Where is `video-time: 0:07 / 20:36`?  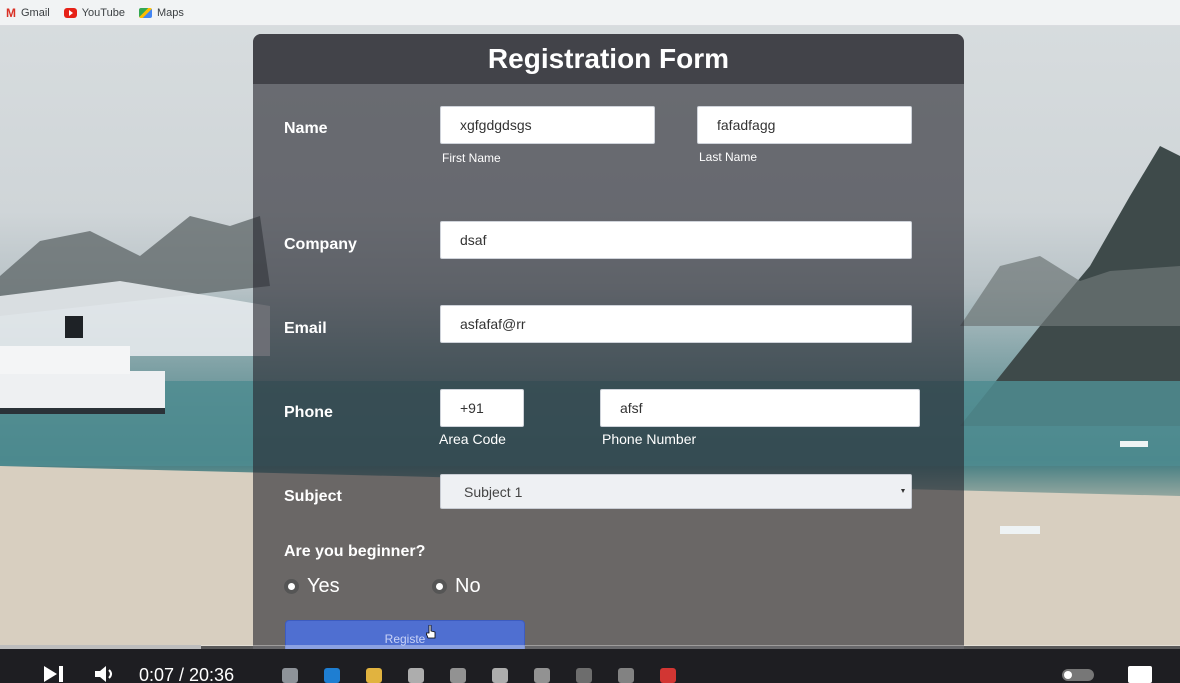 video-time: 0:07 / 20:36 is located at coordinates (187, 674).